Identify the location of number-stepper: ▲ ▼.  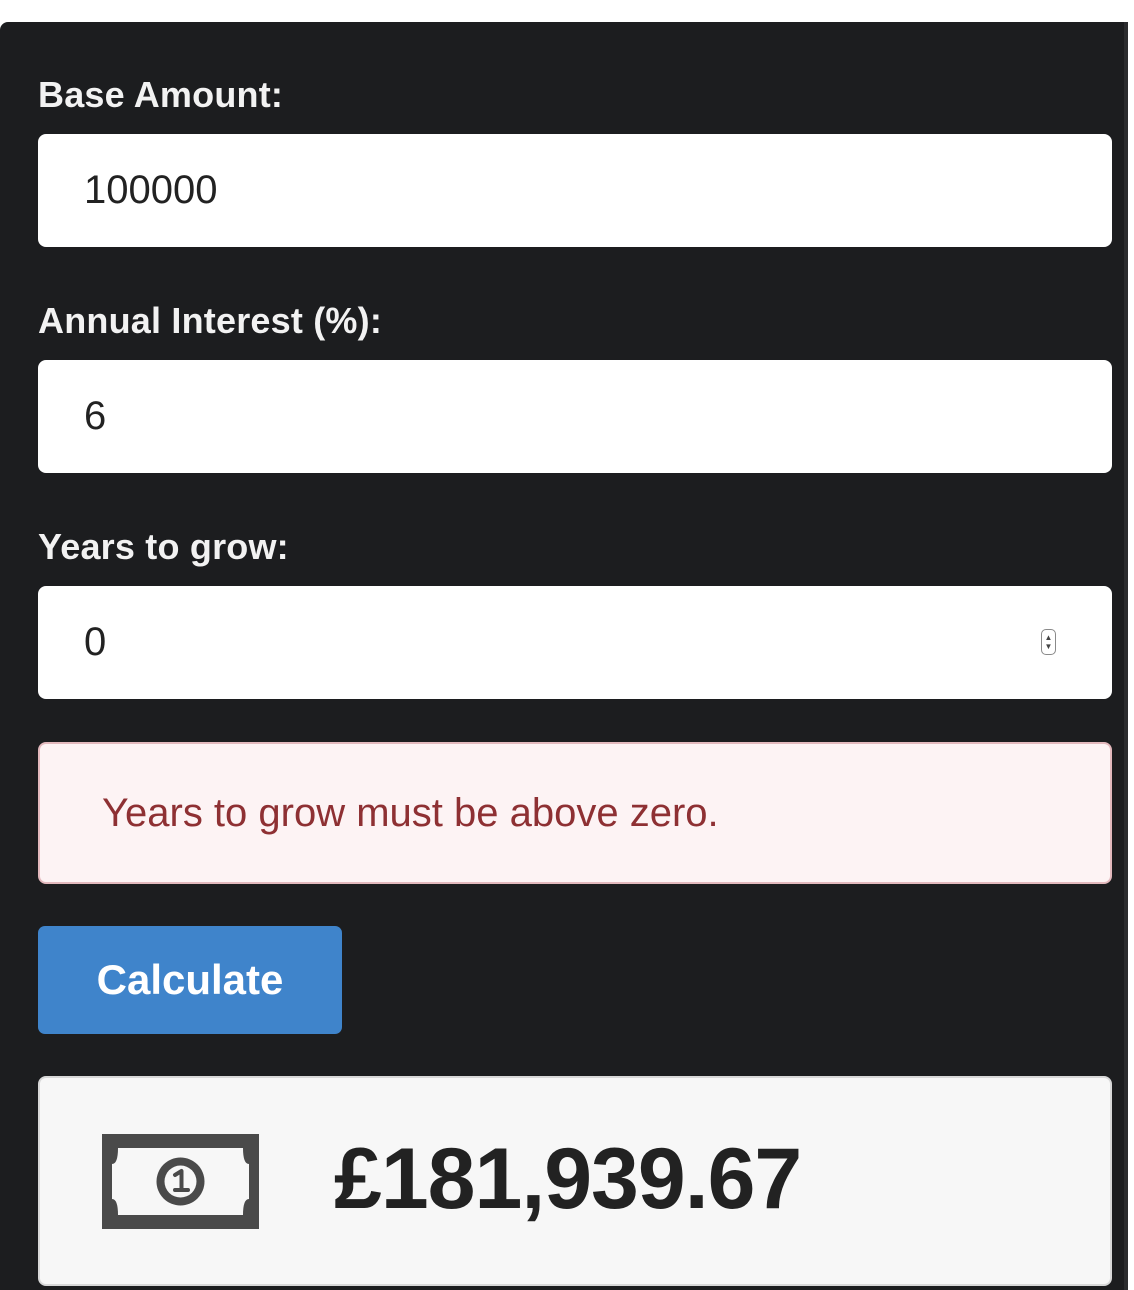
(1048, 642).